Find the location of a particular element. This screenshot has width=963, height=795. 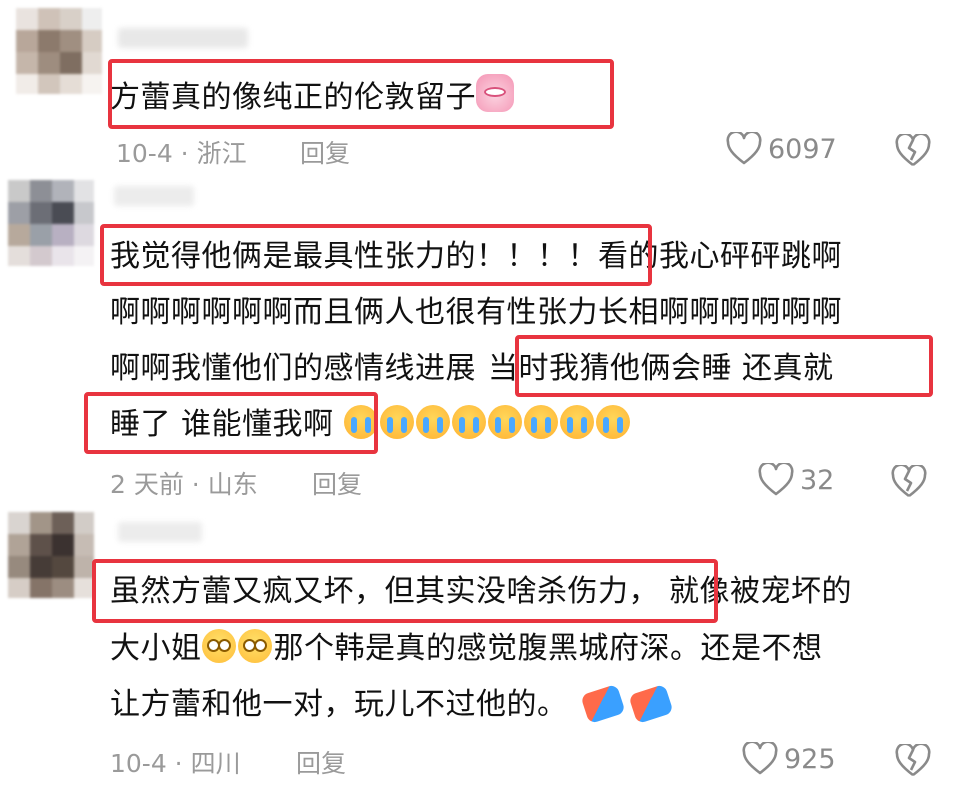

like-count: 32 is located at coordinates (817, 480).